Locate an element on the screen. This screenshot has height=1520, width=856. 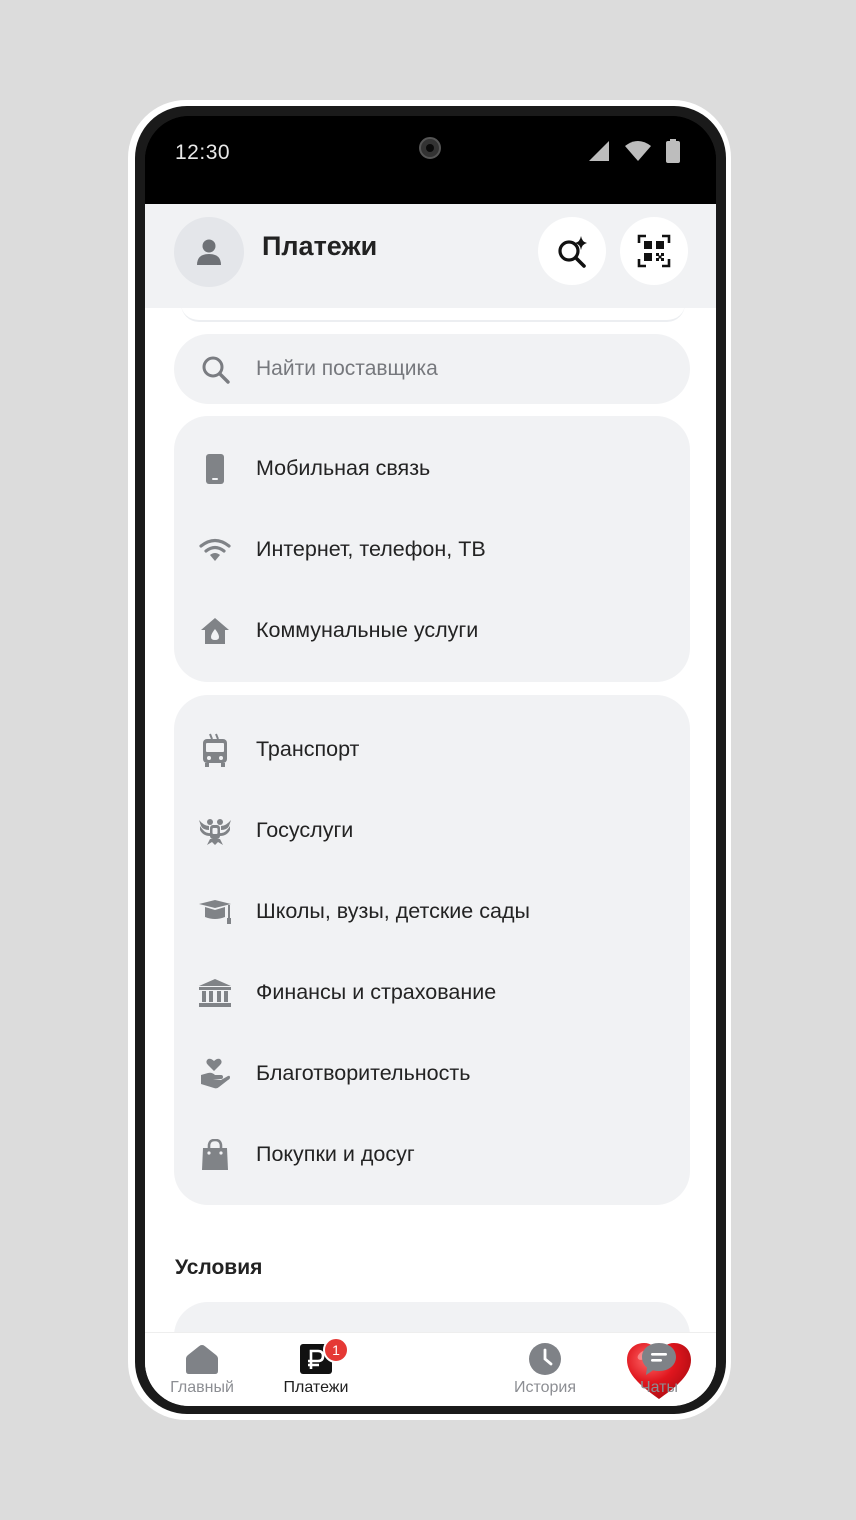
house-icon is located at coordinates (215, 631).